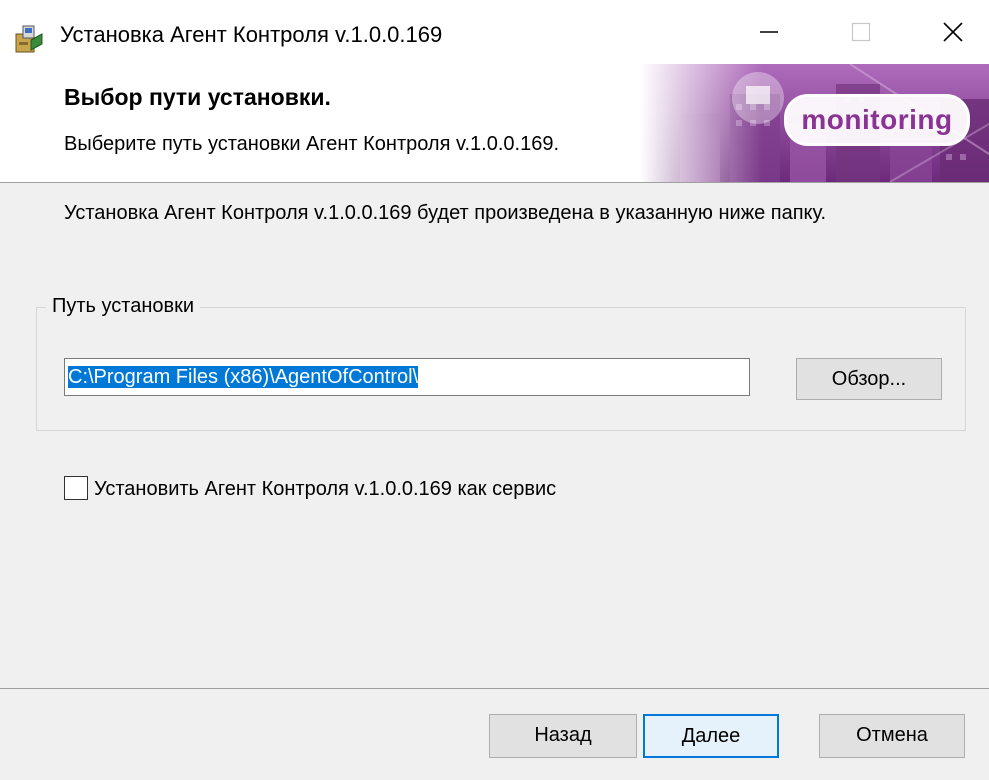 This screenshot has width=989, height=780. I want to click on minimize-icon, so click(769, 32).